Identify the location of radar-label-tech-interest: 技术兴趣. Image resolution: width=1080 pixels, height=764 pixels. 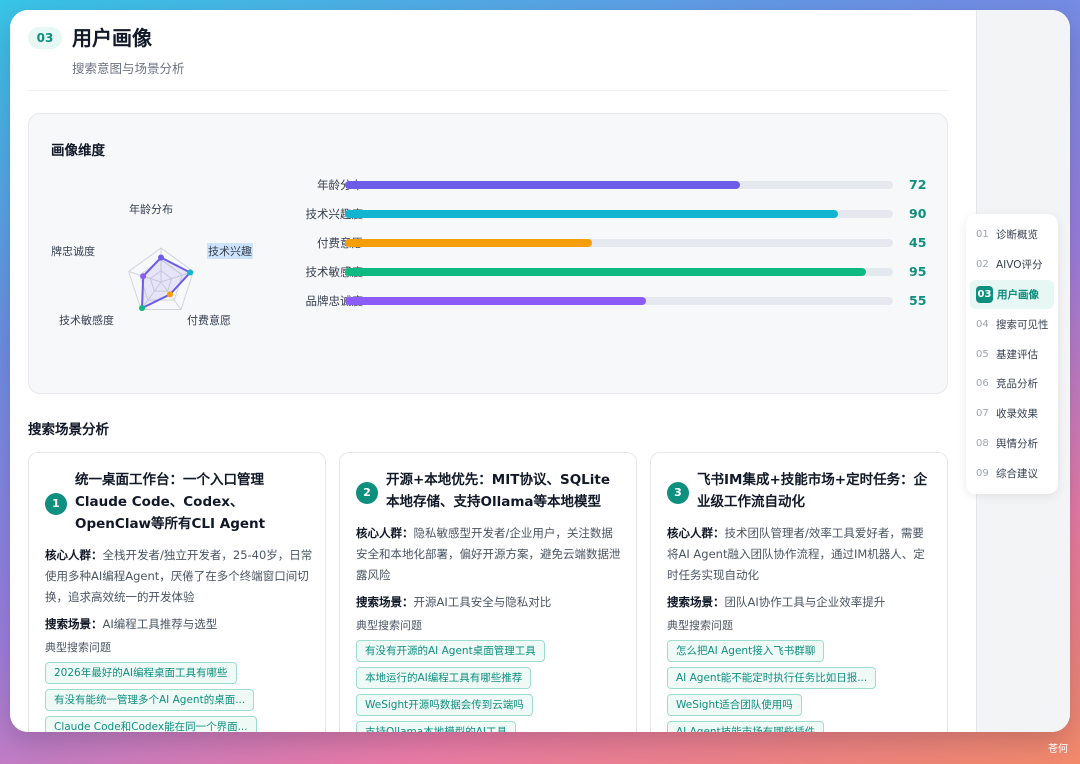
(230, 251).